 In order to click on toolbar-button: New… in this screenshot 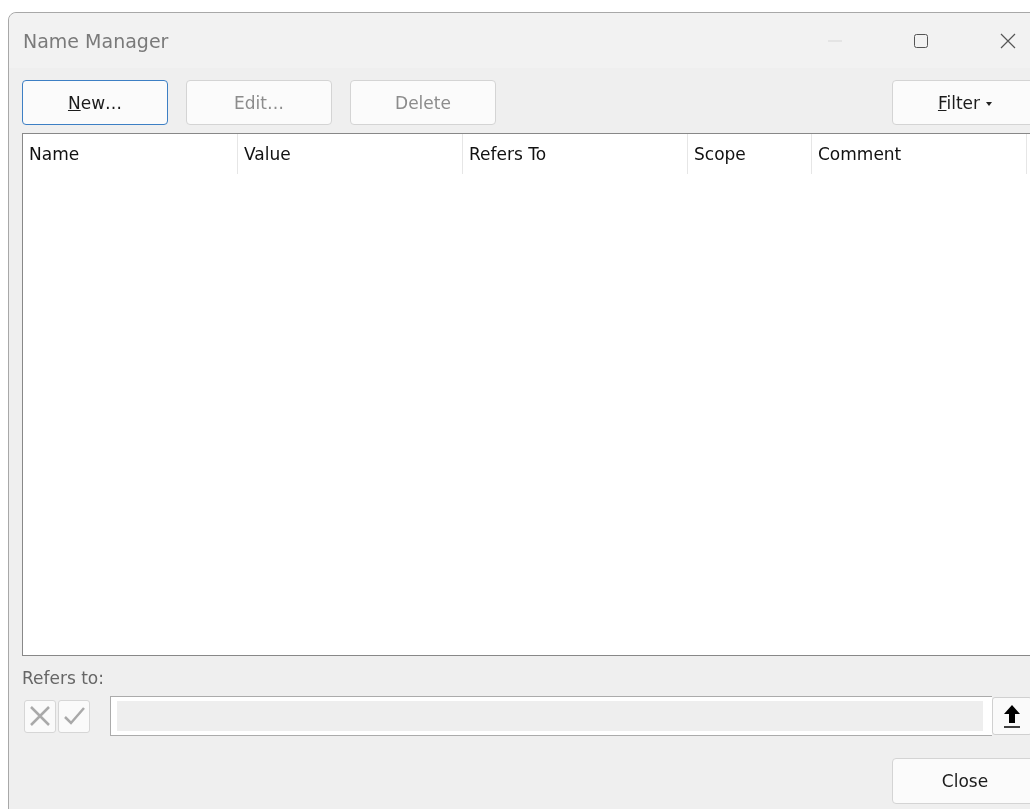, I will do `click(95, 102)`.